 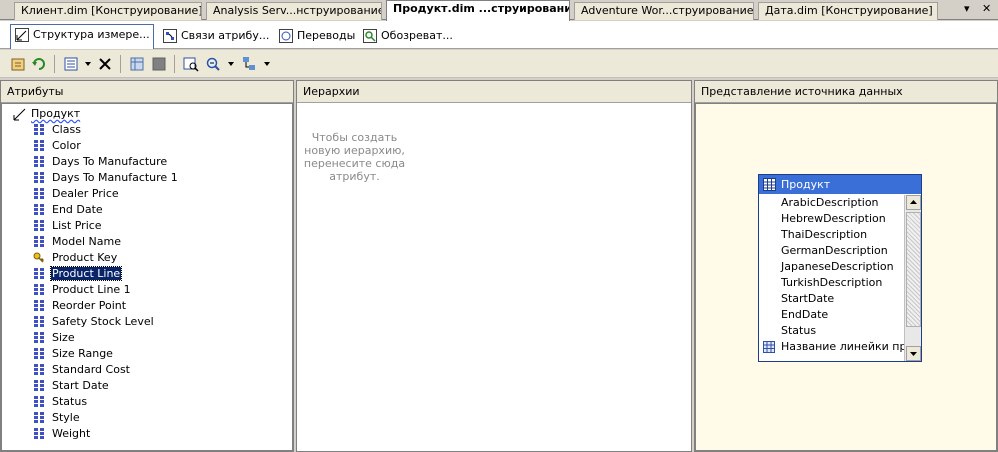 I want to click on attribute-item: Days To Manufacture, so click(x=106, y=162).